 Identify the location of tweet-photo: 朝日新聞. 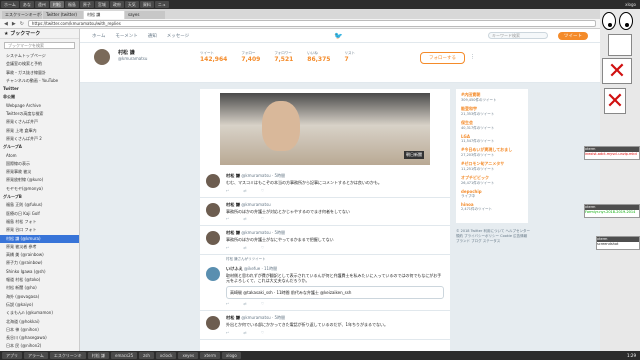
(325, 129).